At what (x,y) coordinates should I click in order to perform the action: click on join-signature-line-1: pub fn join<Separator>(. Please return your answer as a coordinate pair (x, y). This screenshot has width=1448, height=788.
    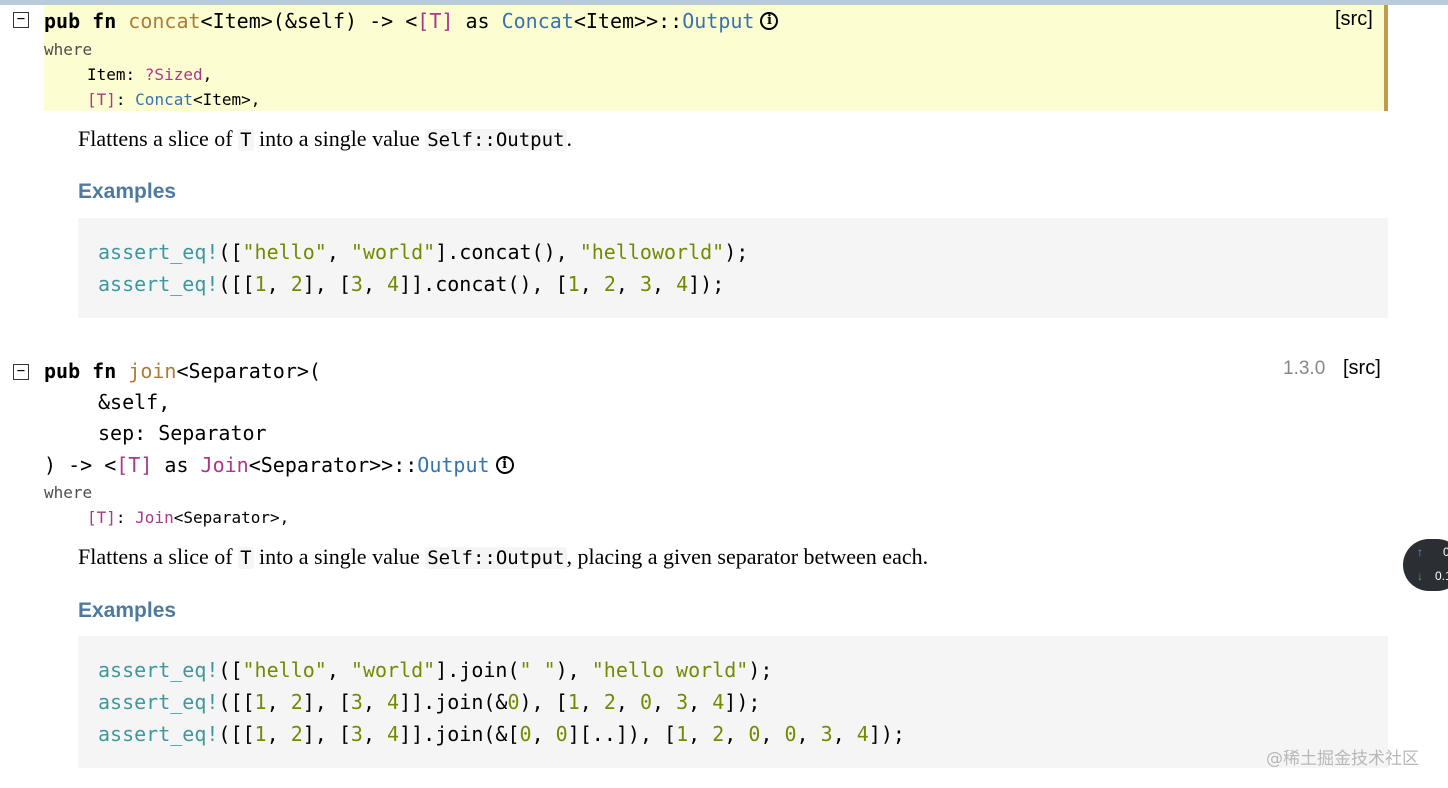
    Looking at the image, I should click on (182, 371).